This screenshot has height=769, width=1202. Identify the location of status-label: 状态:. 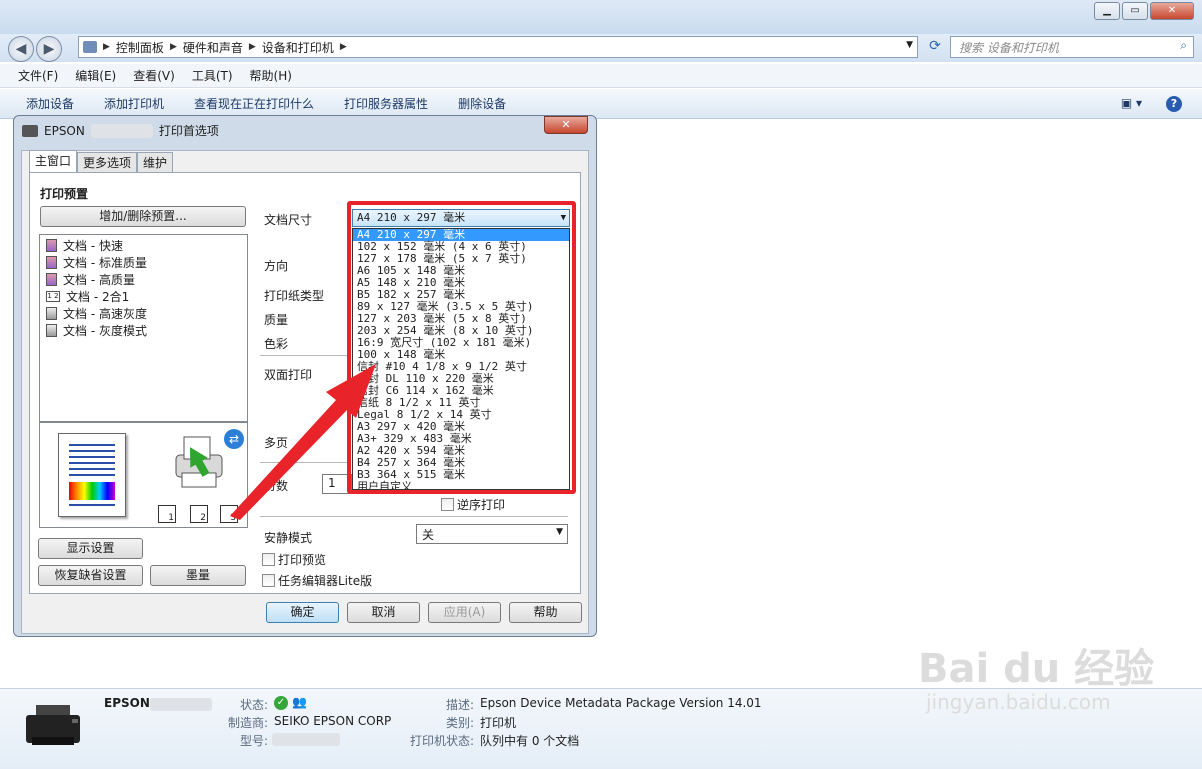
(253, 705).